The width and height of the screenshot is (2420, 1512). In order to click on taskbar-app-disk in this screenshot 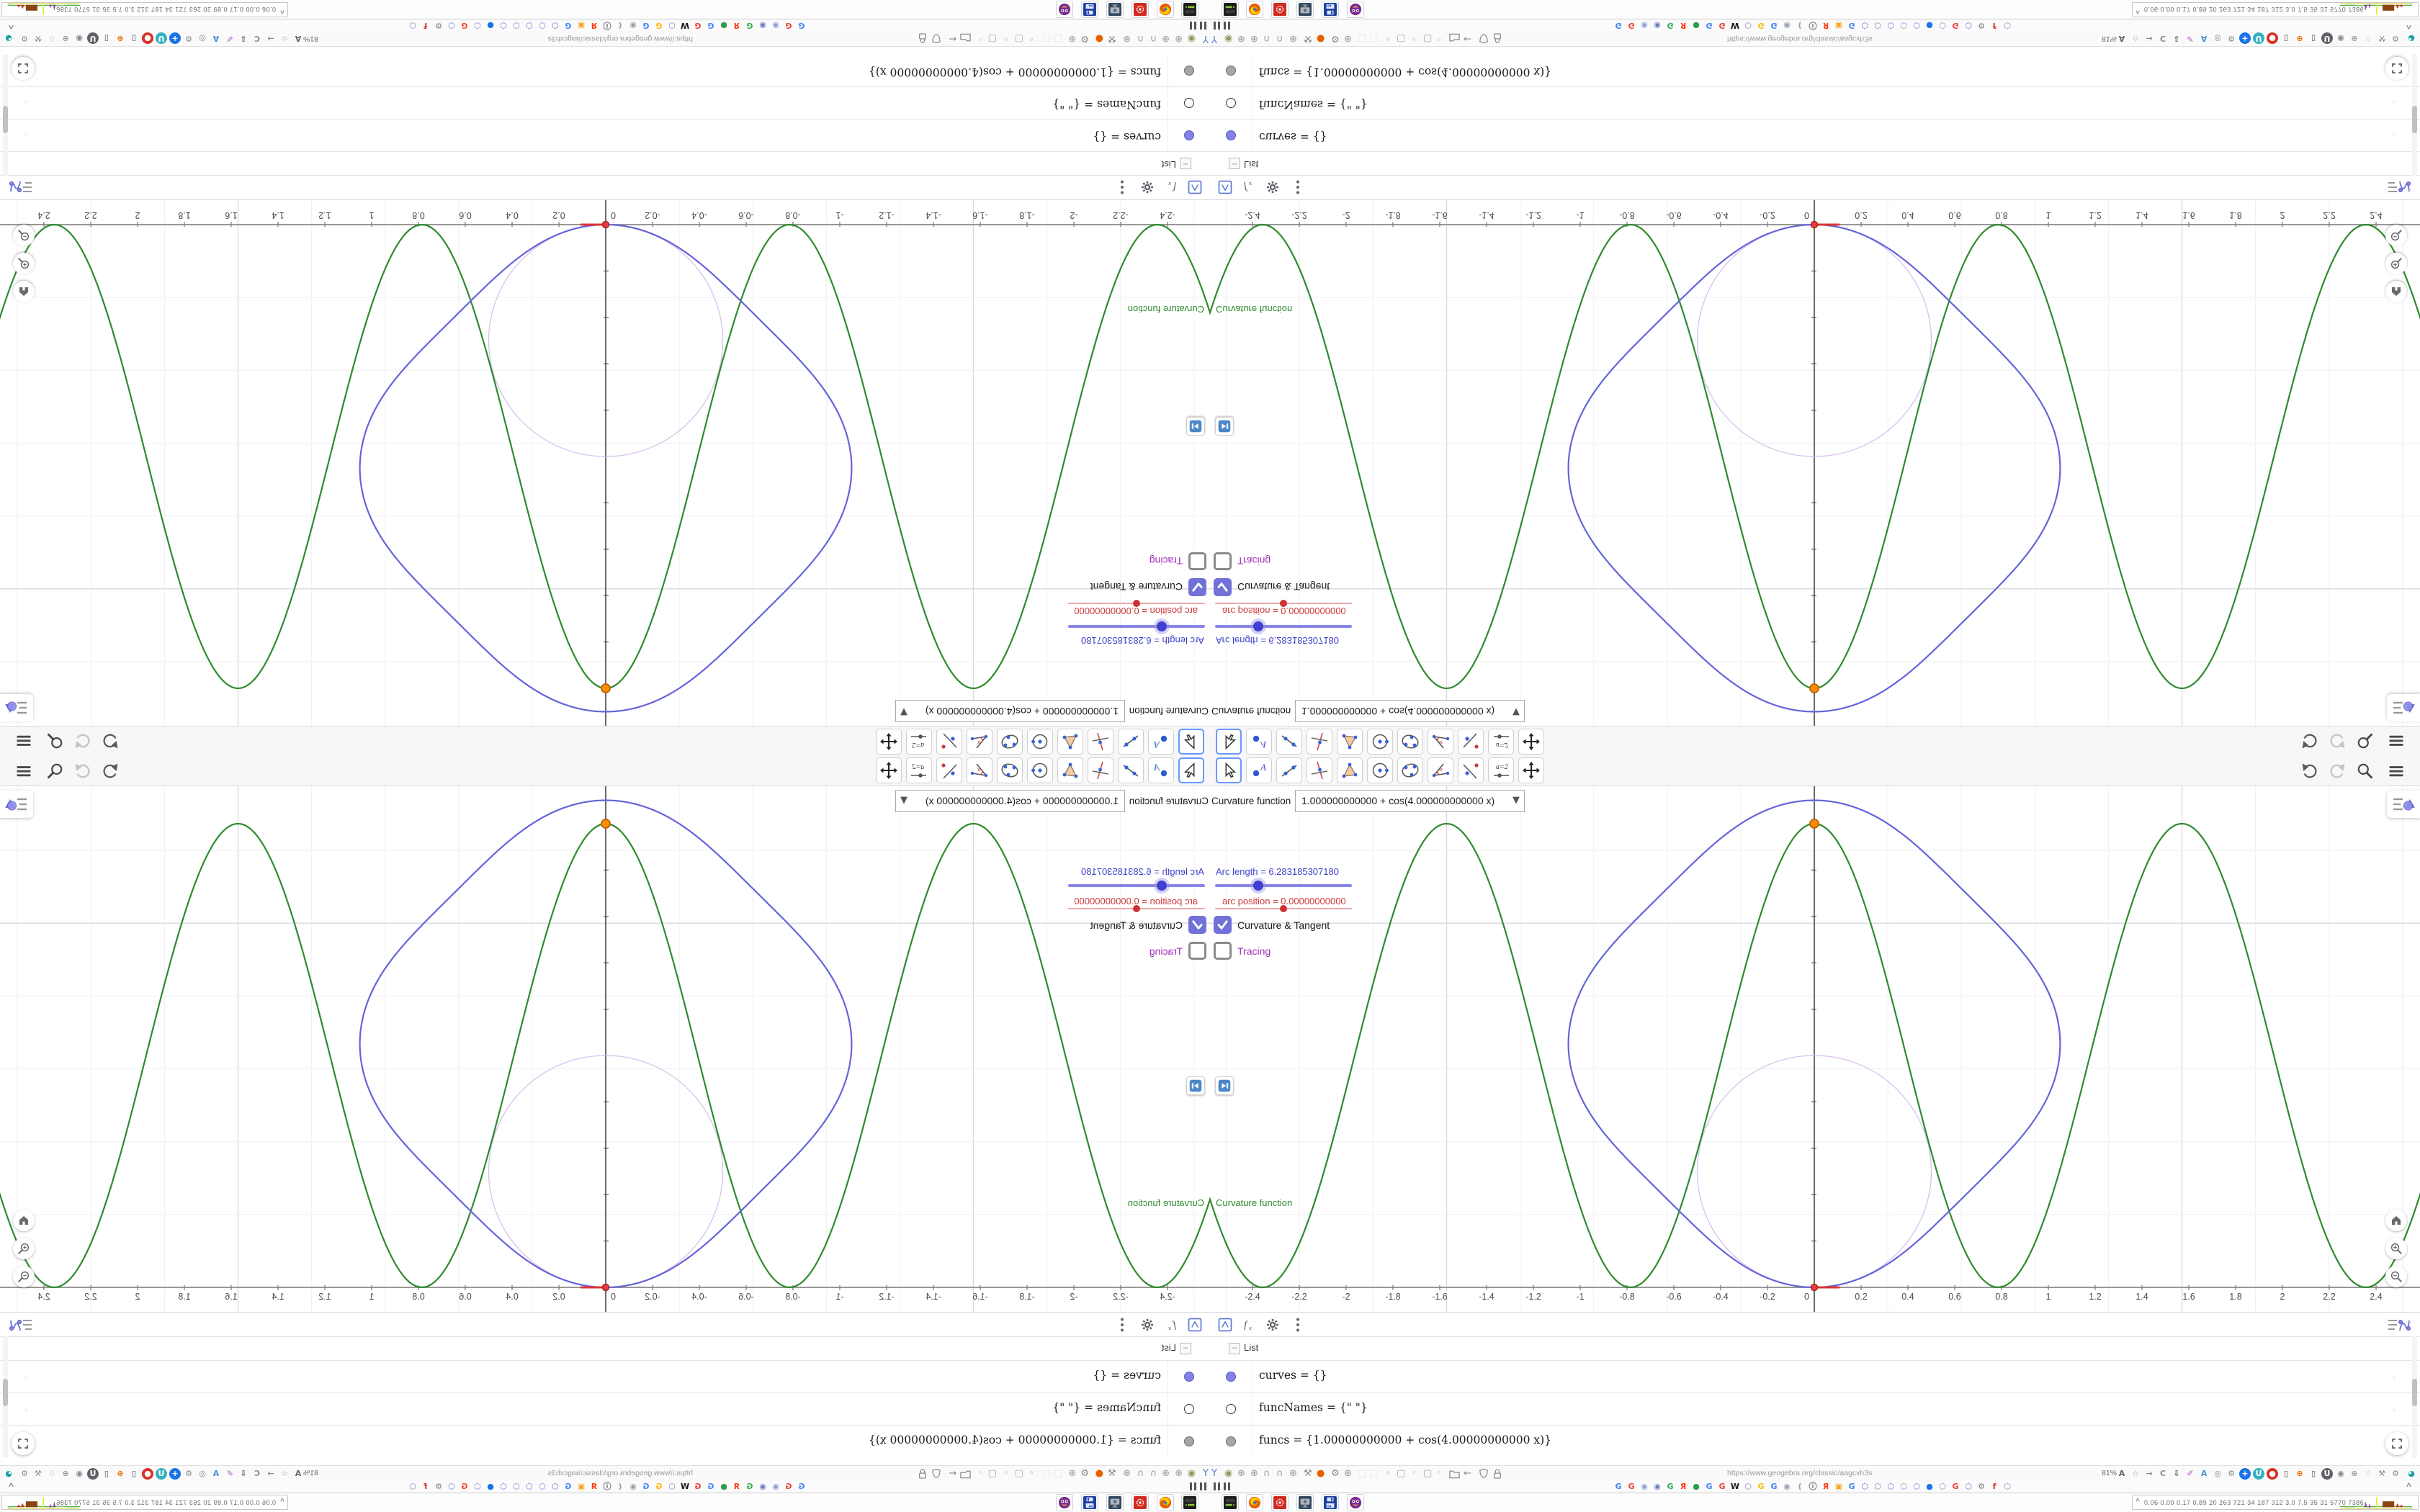, I will do `click(1189, 9)`.